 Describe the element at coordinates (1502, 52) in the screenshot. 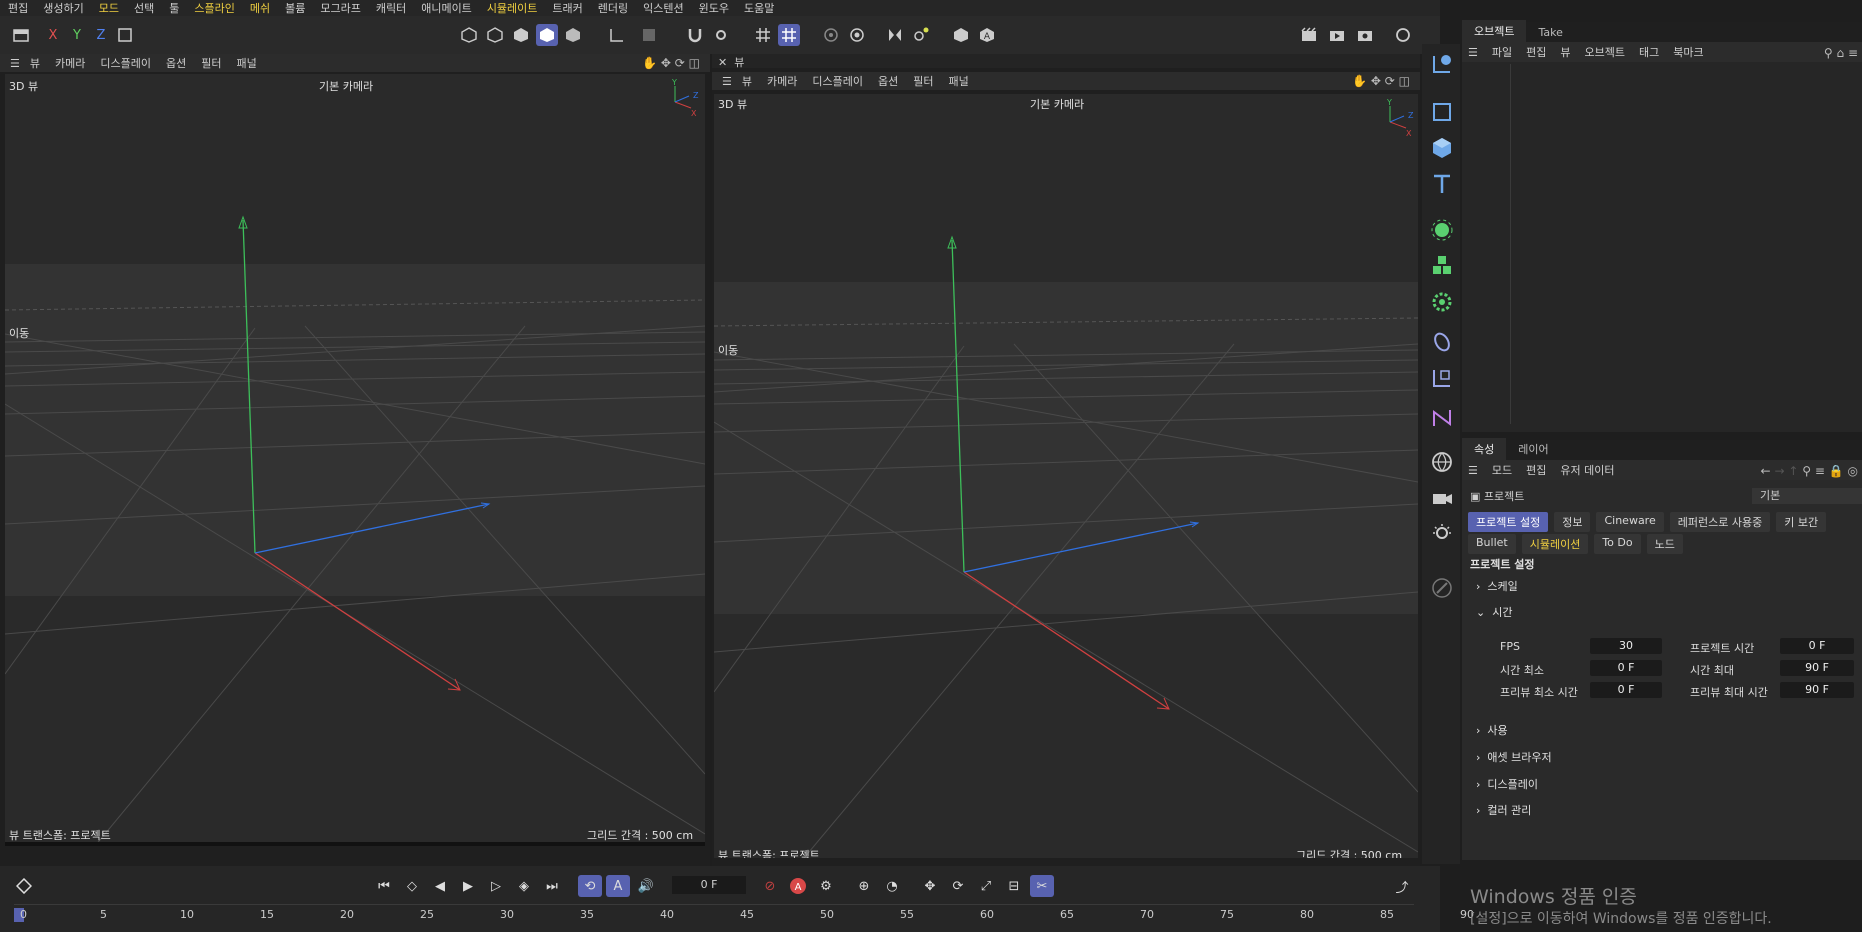

I see `object-manager-menu-item: 파일` at that location.